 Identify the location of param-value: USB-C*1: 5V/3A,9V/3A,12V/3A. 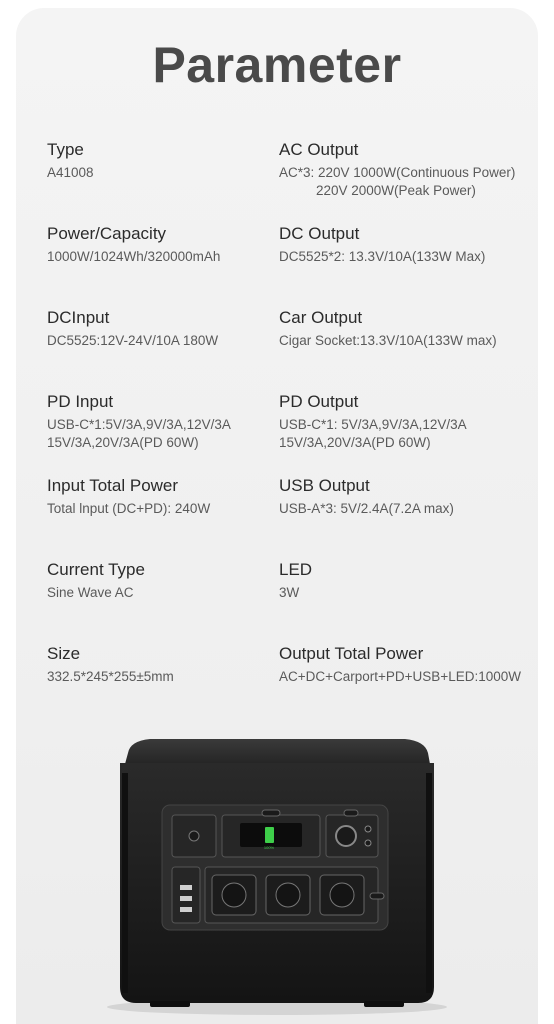
(373, 424).